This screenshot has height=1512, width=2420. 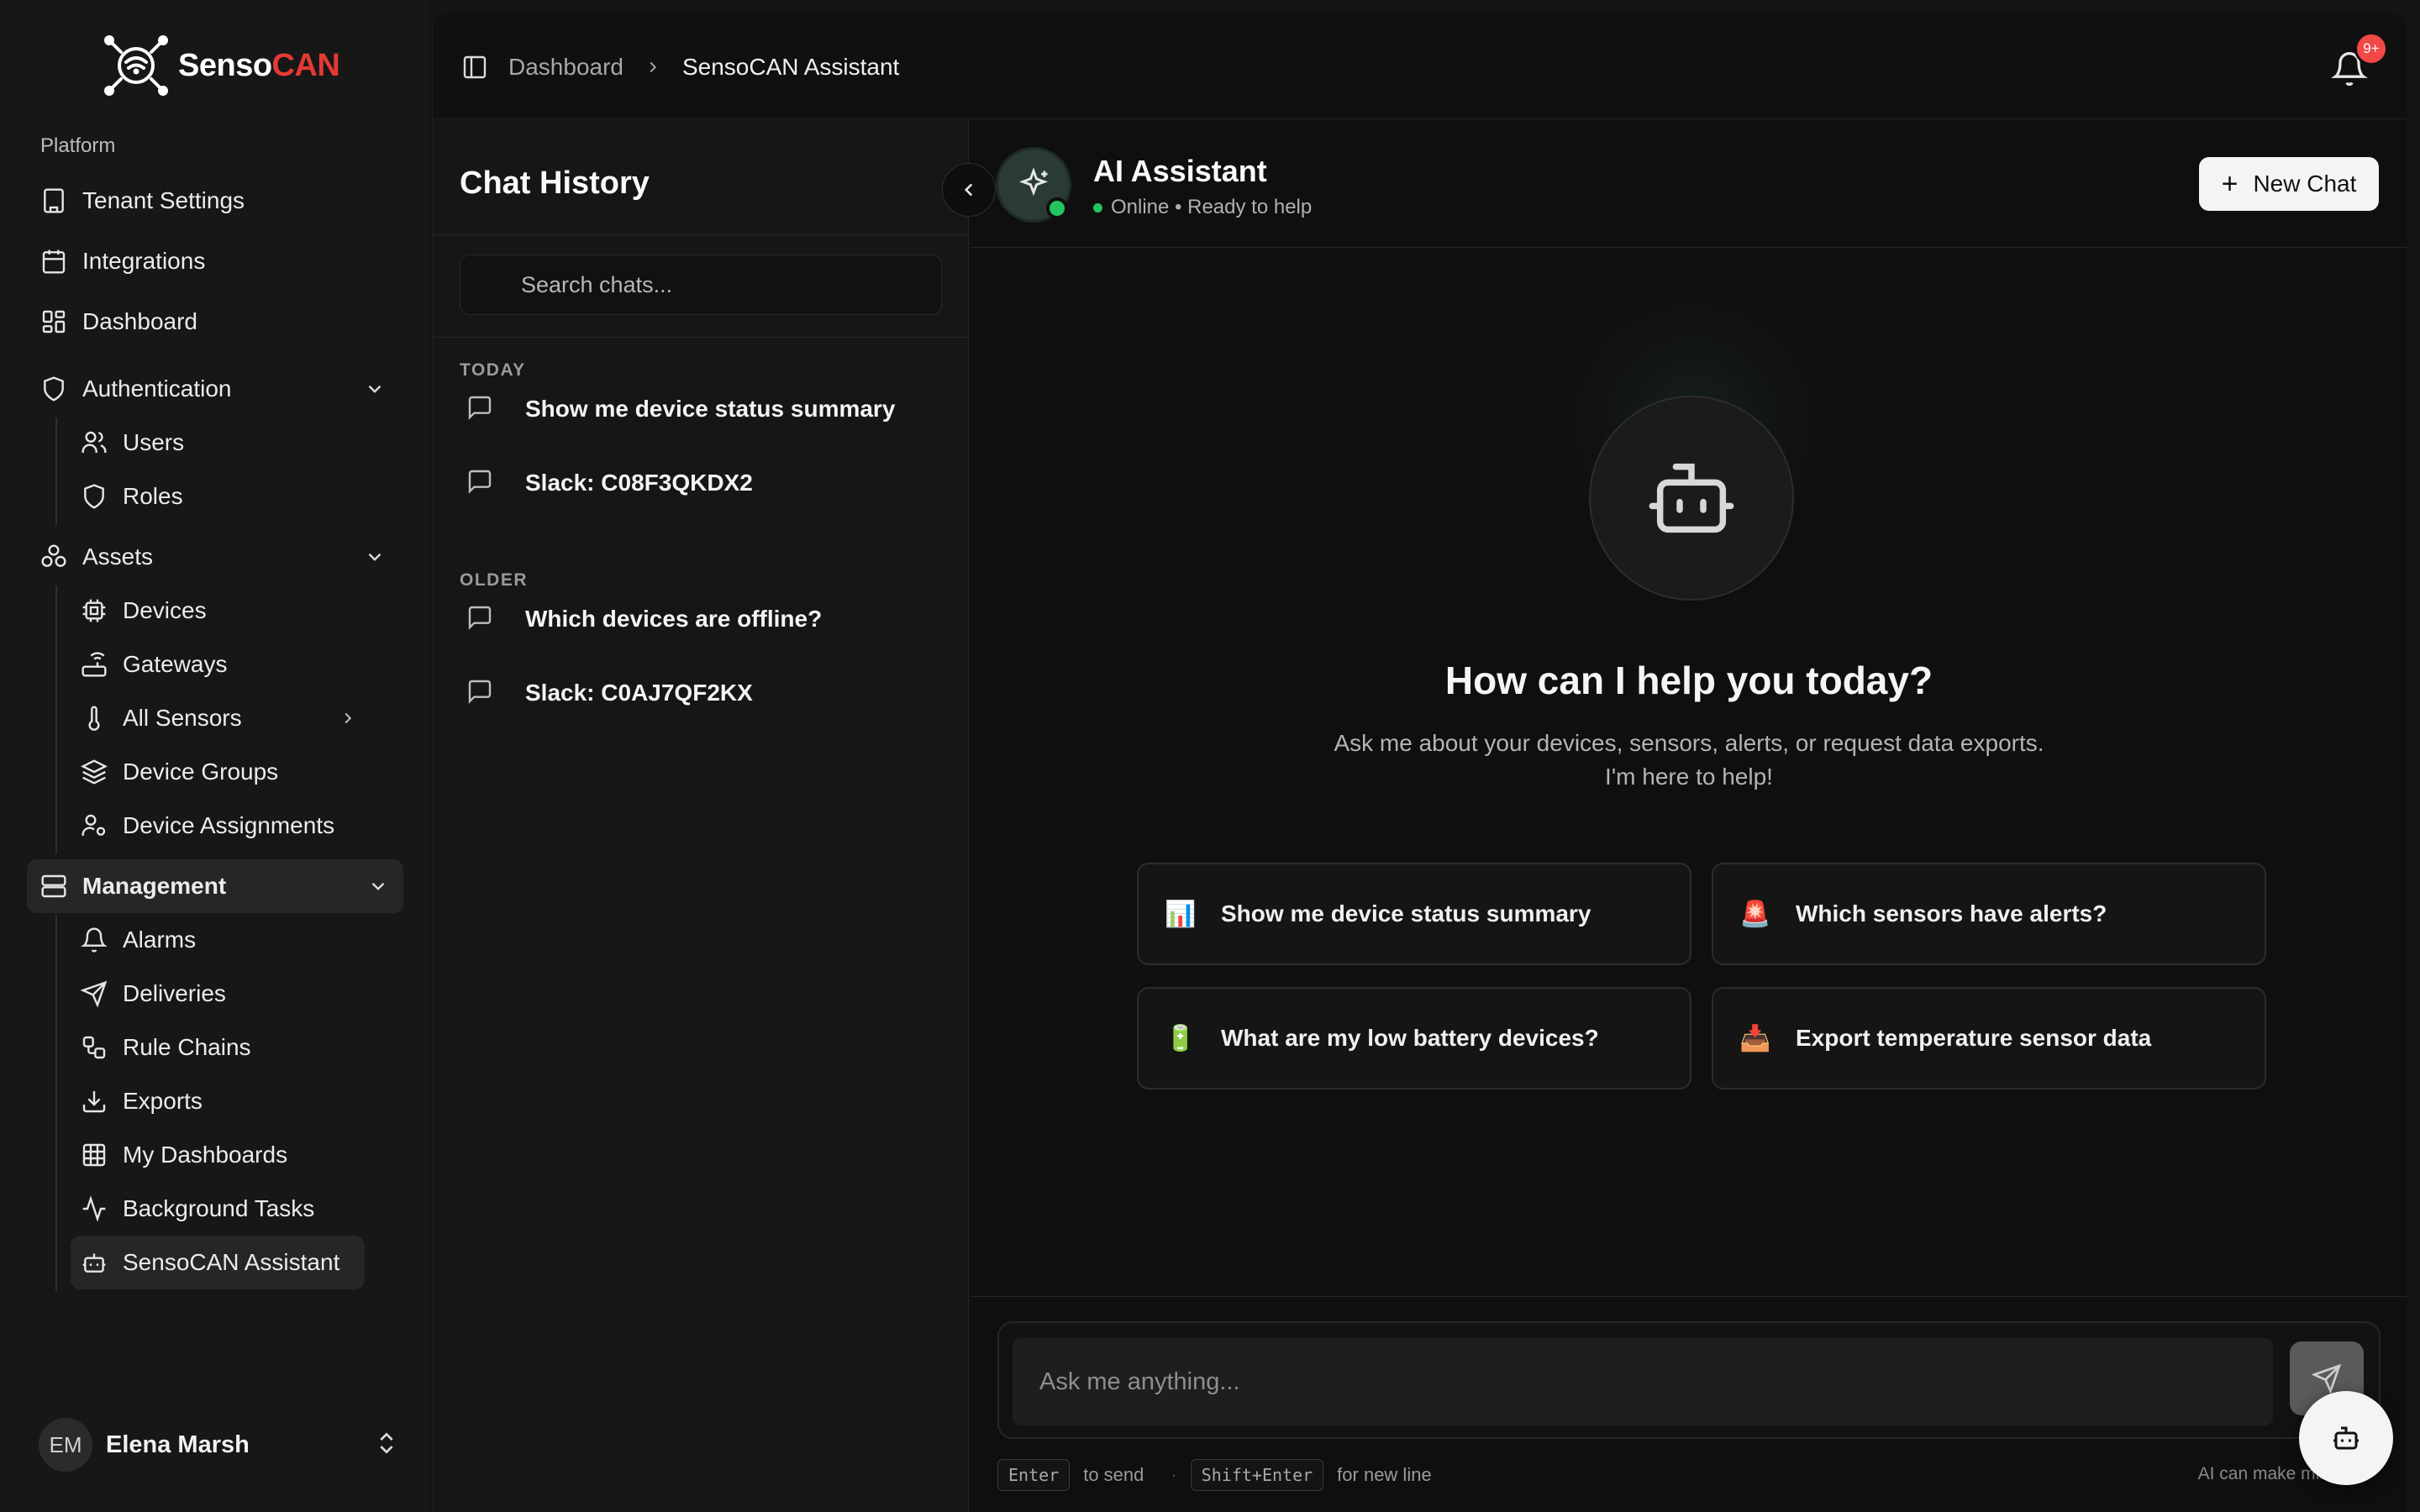 What do you see at coordinates (217, 261) in the screenshot?
I see `sidebar-item-integrations: Integrations` at bounding box center [217, 261].